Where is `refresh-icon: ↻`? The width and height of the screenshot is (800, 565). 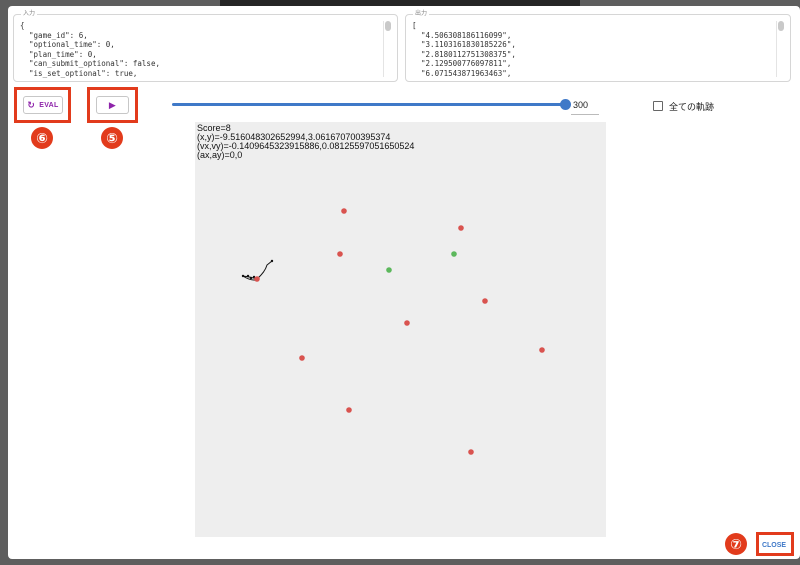
refresh-icon: ↻ is located at coordinates (31, 104).